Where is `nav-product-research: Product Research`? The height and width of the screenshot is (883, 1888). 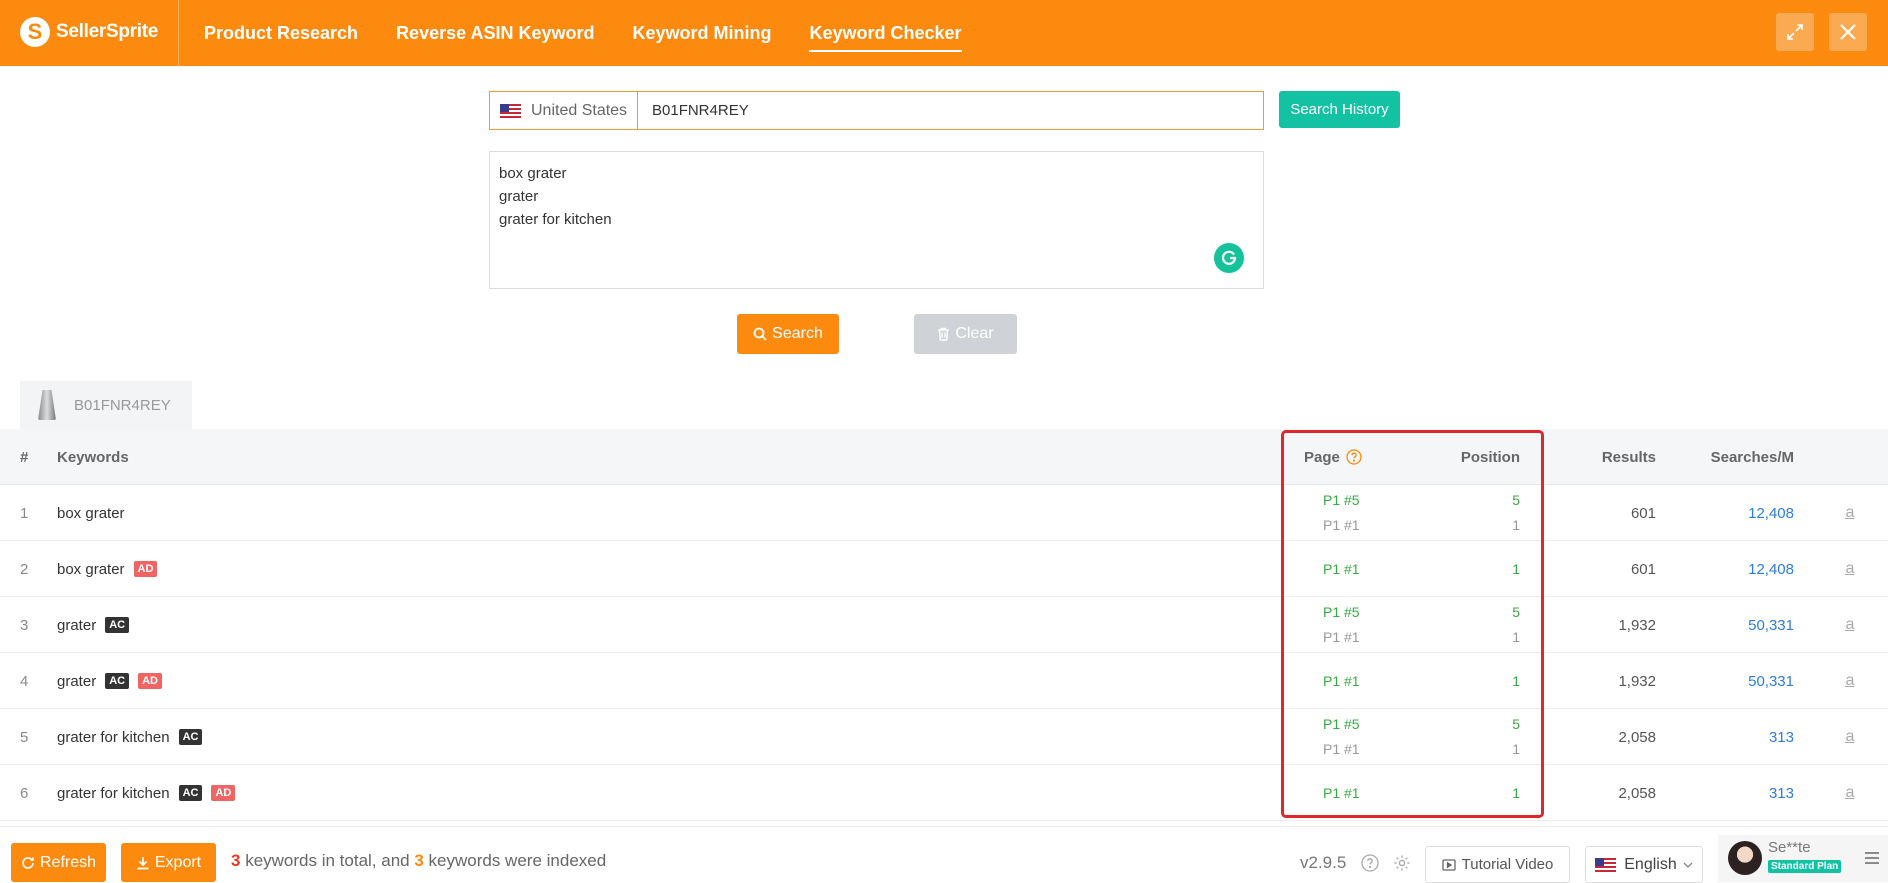 nav-product-research: Product Research is located at coordinates (281, 33).